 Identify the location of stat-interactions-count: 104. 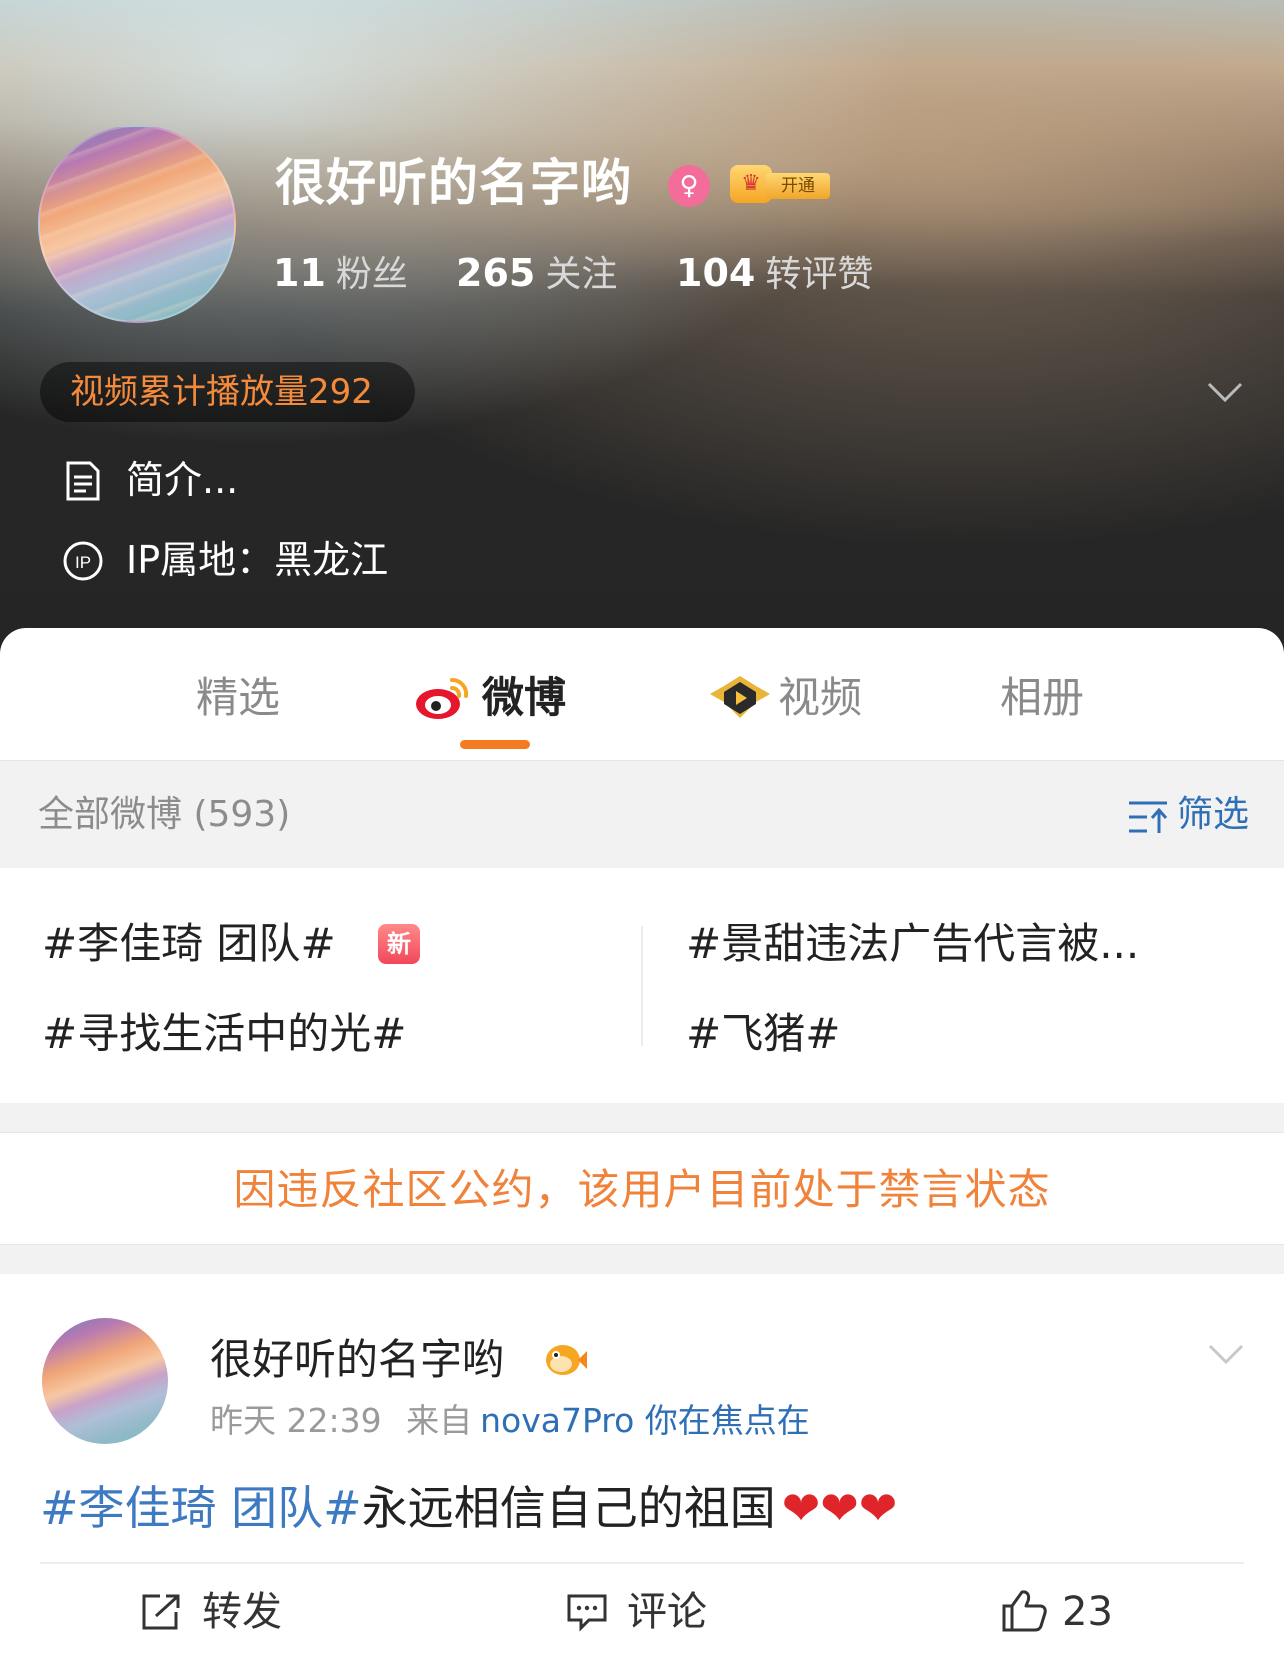
(716, 273).